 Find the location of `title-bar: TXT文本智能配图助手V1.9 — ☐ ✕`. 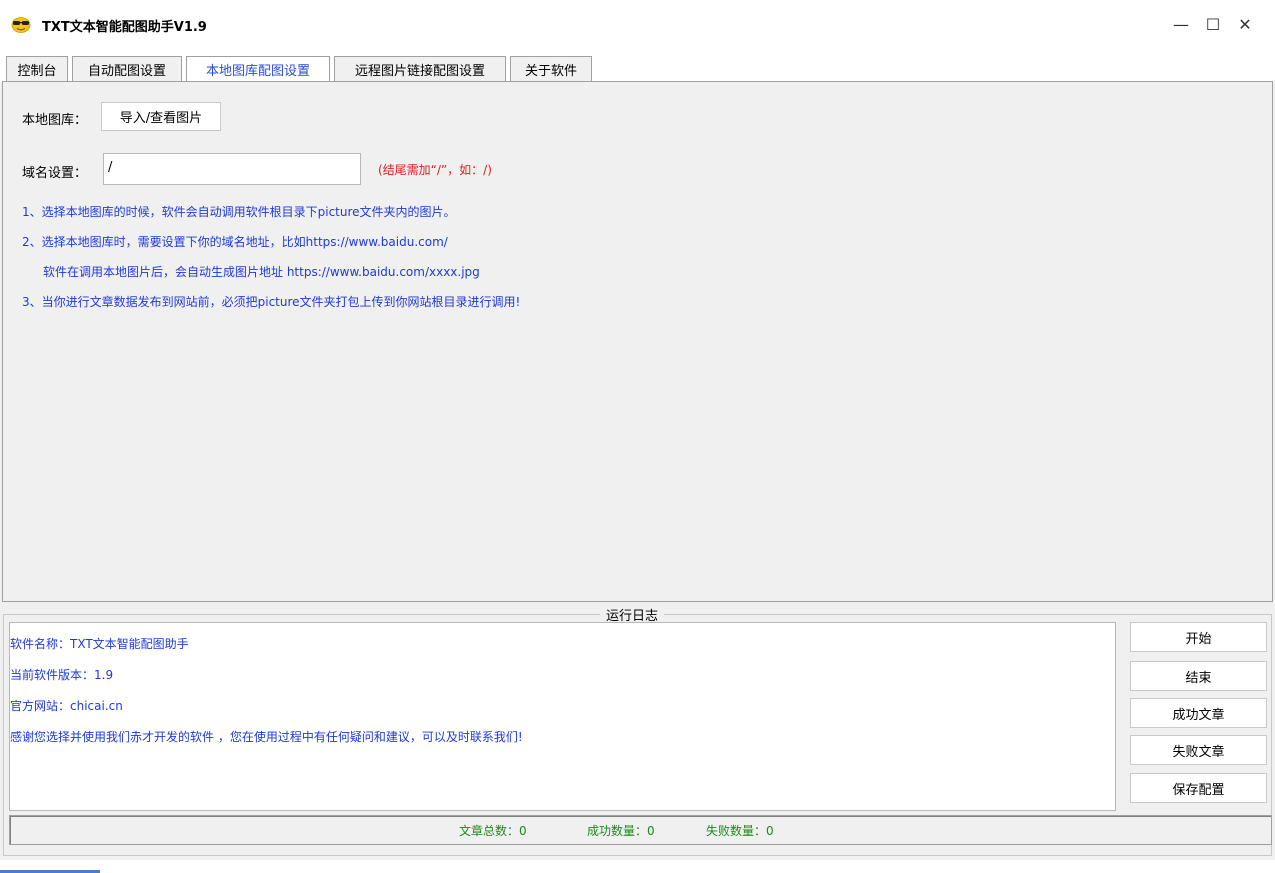

title-bar: TXT文本智能配图助手V1.9 — ☐ ✕ is located at coordinates (637, 25).